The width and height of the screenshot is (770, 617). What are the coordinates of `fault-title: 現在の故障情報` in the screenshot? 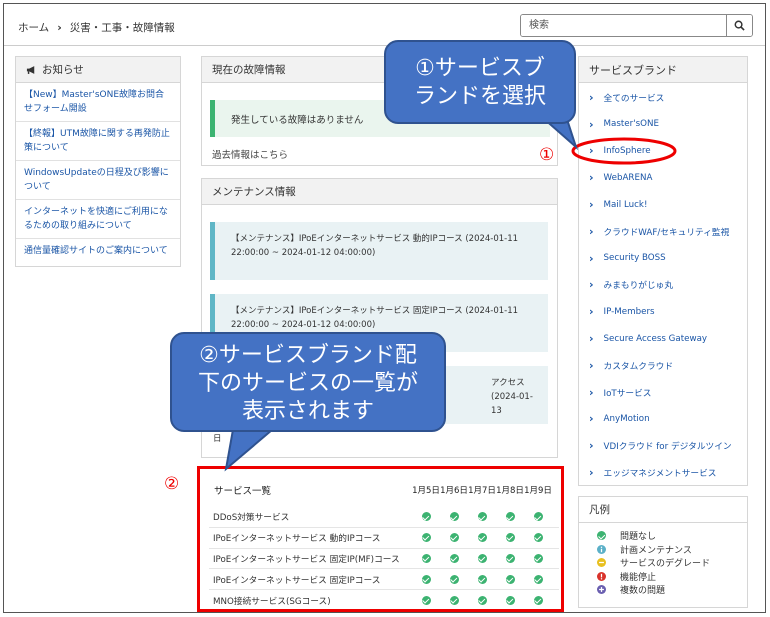 It's located at (249, 70).